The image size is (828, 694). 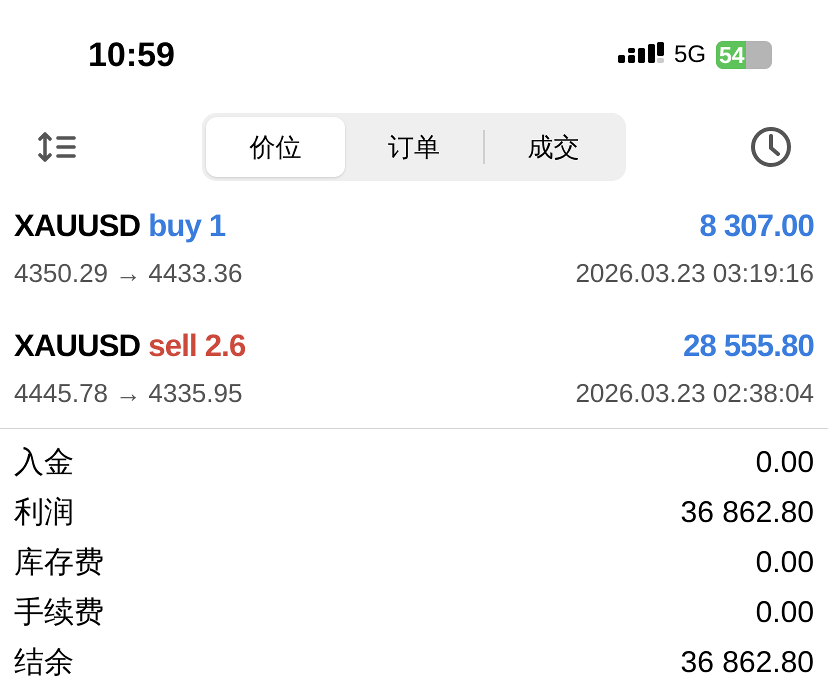 What do you see at coordinates (694, 393) in the screenshot?
I see `trade-time: 2026.03.23 02:38:04` at bounding box center [694, 393].